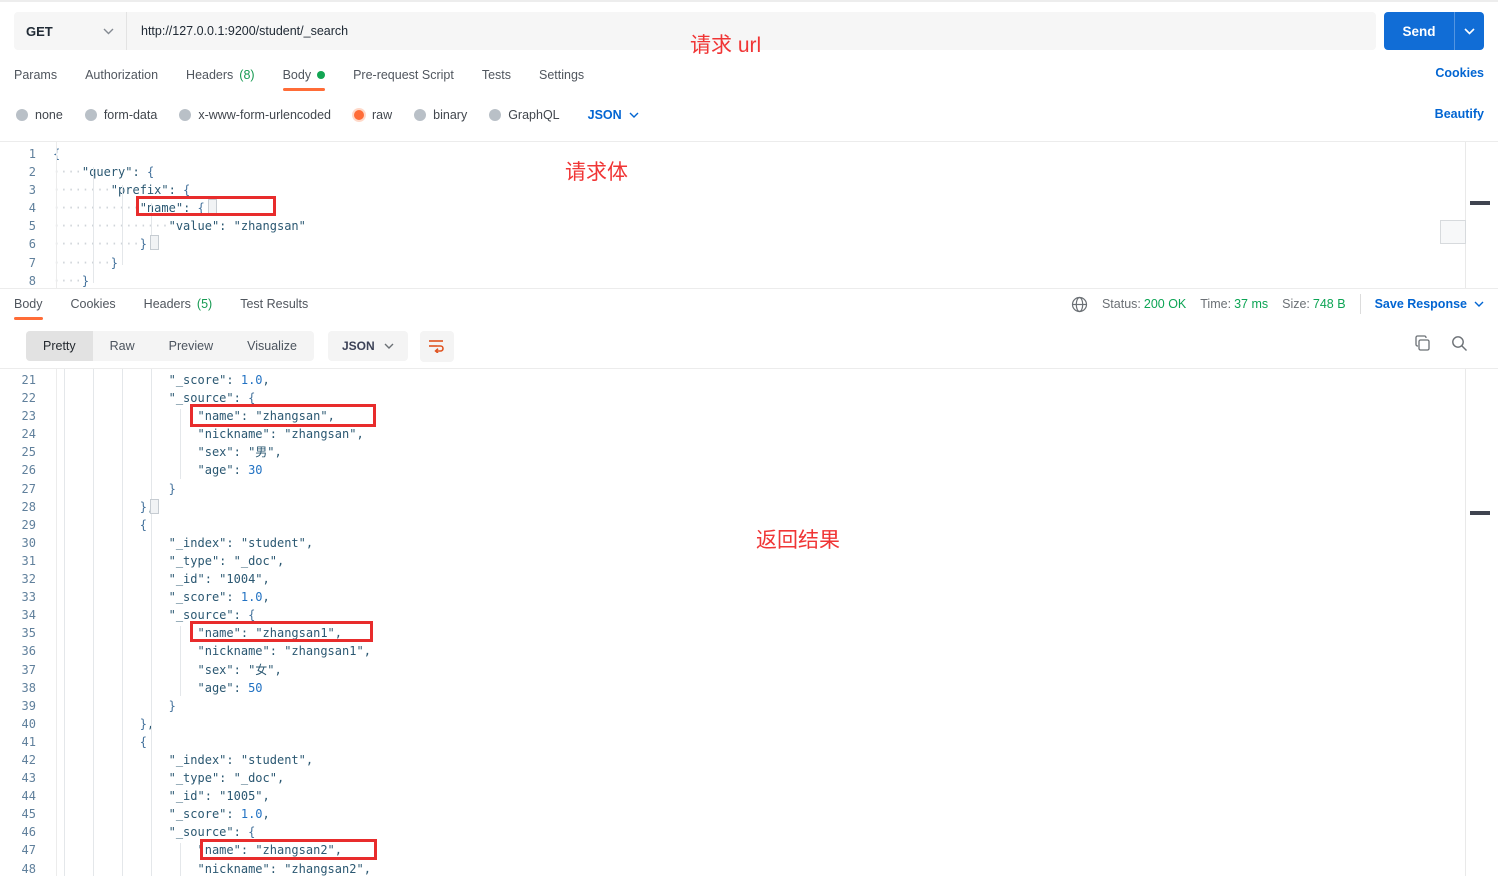  Describe the element at coordinates (120, 115) in the screenshot. I see `body-mode-form-data: form-data` at that location.